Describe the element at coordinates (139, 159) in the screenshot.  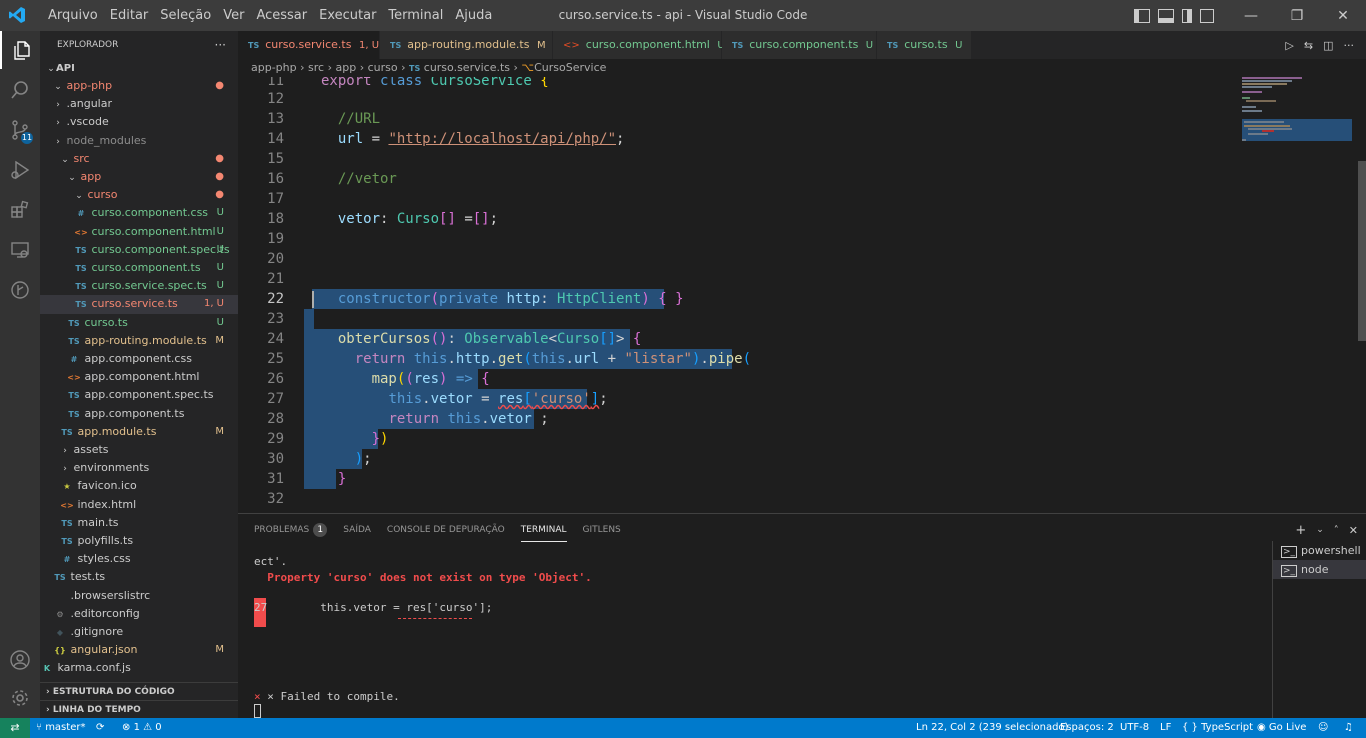
I see `folder-src: ⌄ src ●` at that location.